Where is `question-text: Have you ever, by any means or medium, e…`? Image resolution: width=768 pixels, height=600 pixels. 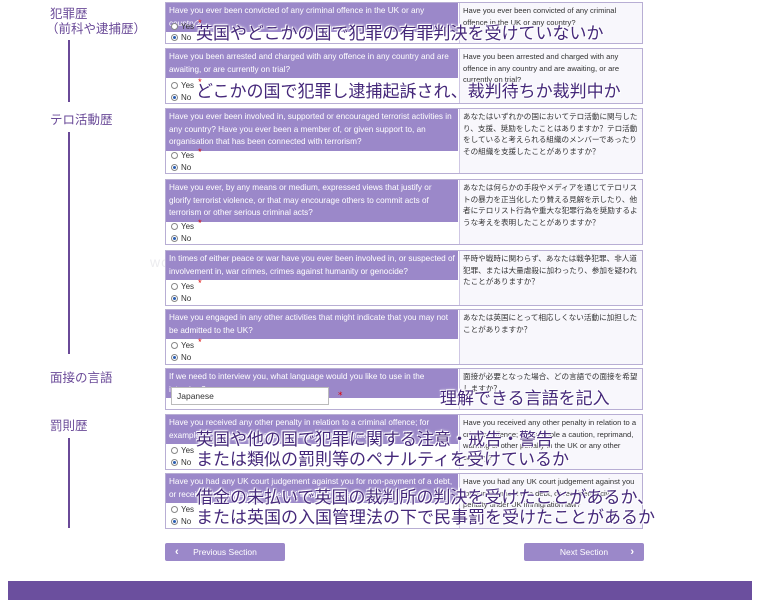 question-text: Have you ever, by any means or medium, e… is located at coordinates (312, 201).